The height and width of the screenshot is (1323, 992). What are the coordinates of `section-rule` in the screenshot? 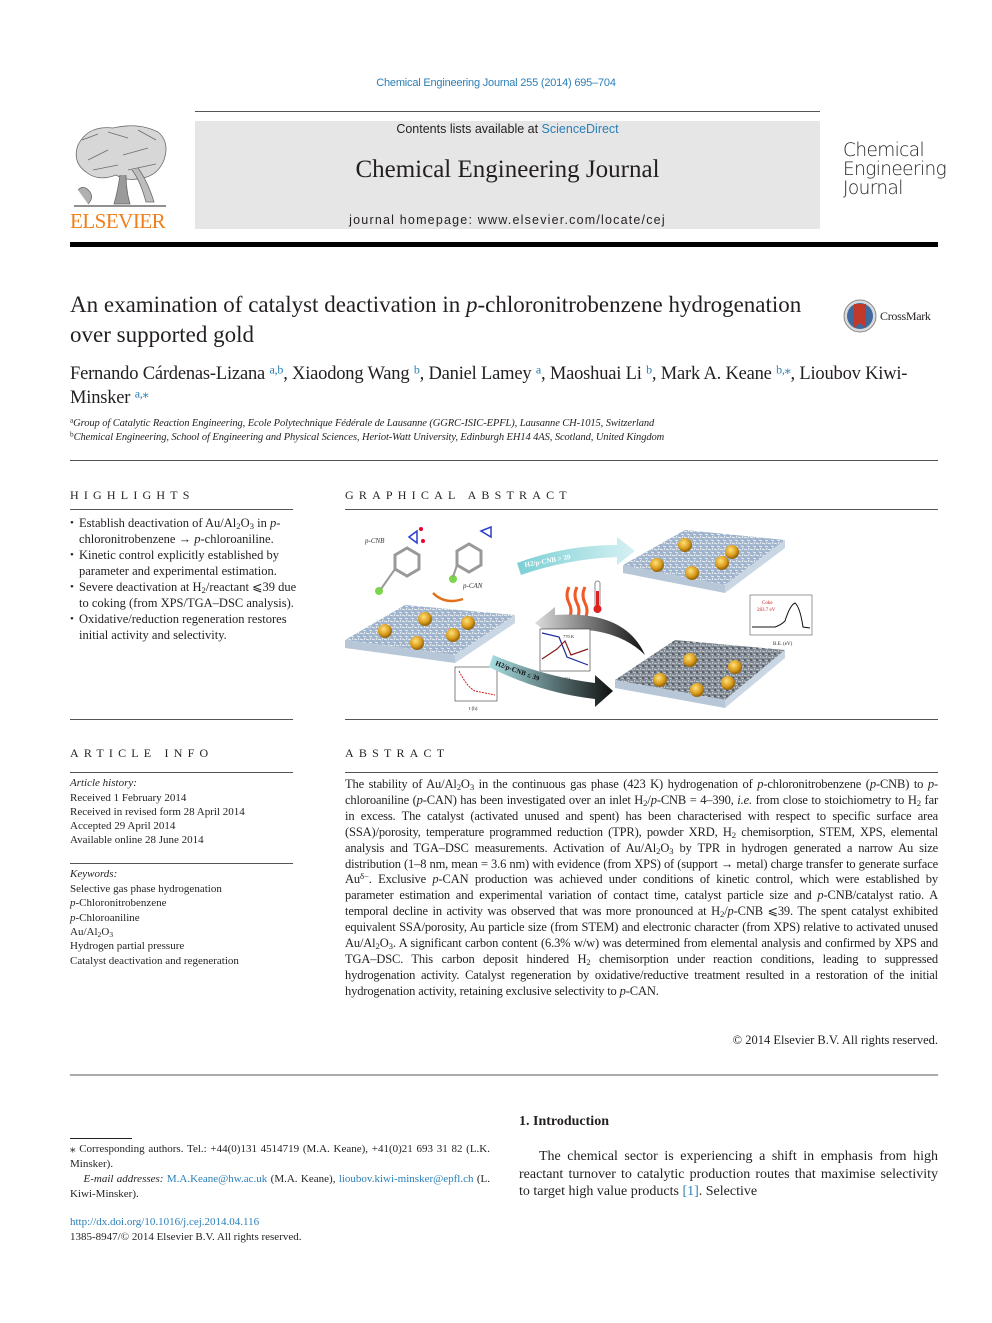 It's located at (504, 460).